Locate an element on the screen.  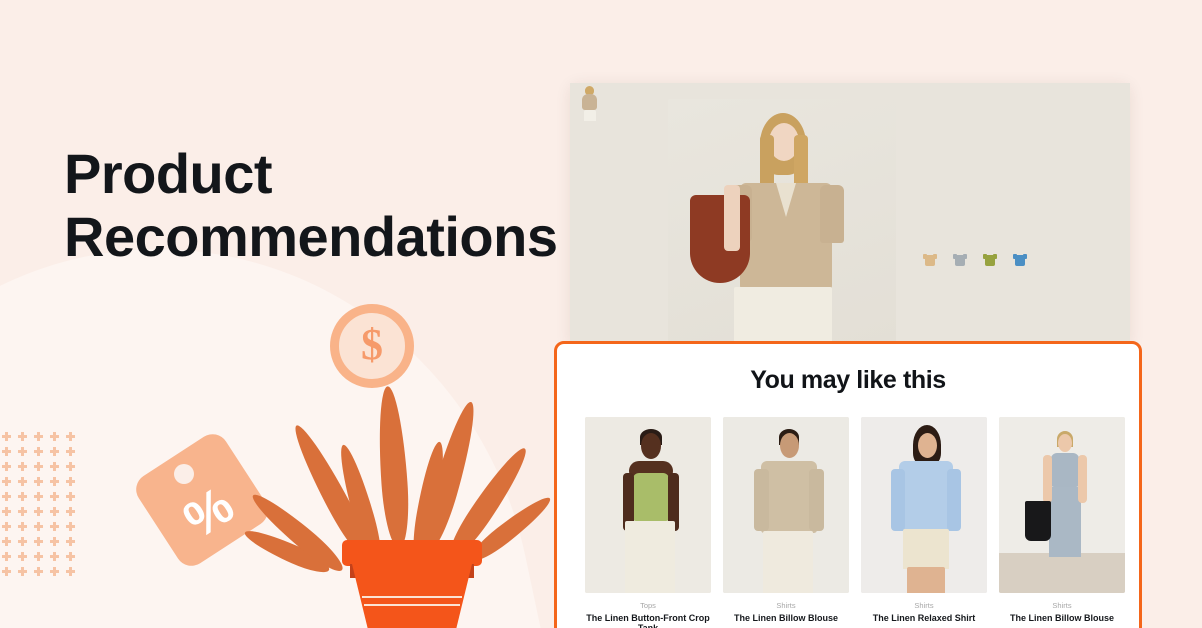
recommendation-name: The Linen Relaxed Shirt is located at coordinates (924, 618).